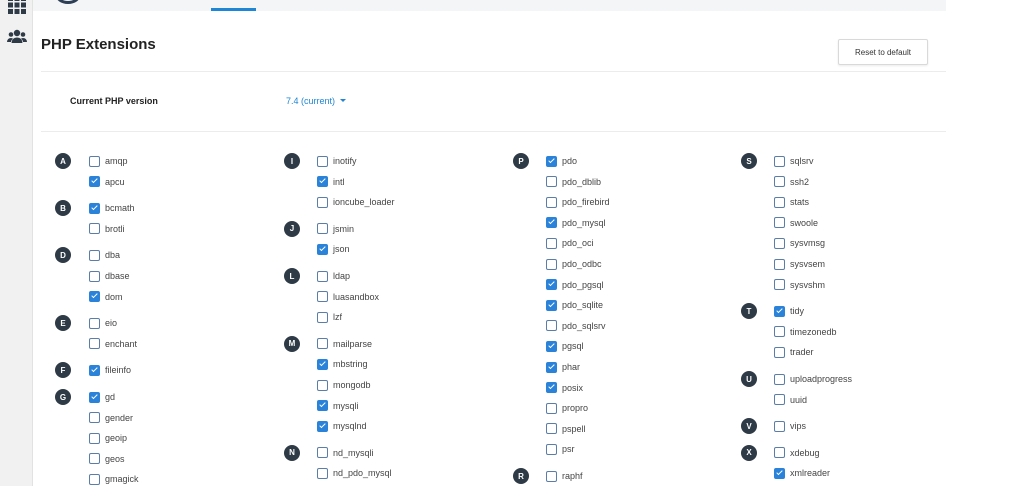 This screenshot has width=1024, height=486. What do you see at coordinates (566, 429) in the screenshot?
I see `extension-item-pspell: pspell` at bounding box center [566, 429].